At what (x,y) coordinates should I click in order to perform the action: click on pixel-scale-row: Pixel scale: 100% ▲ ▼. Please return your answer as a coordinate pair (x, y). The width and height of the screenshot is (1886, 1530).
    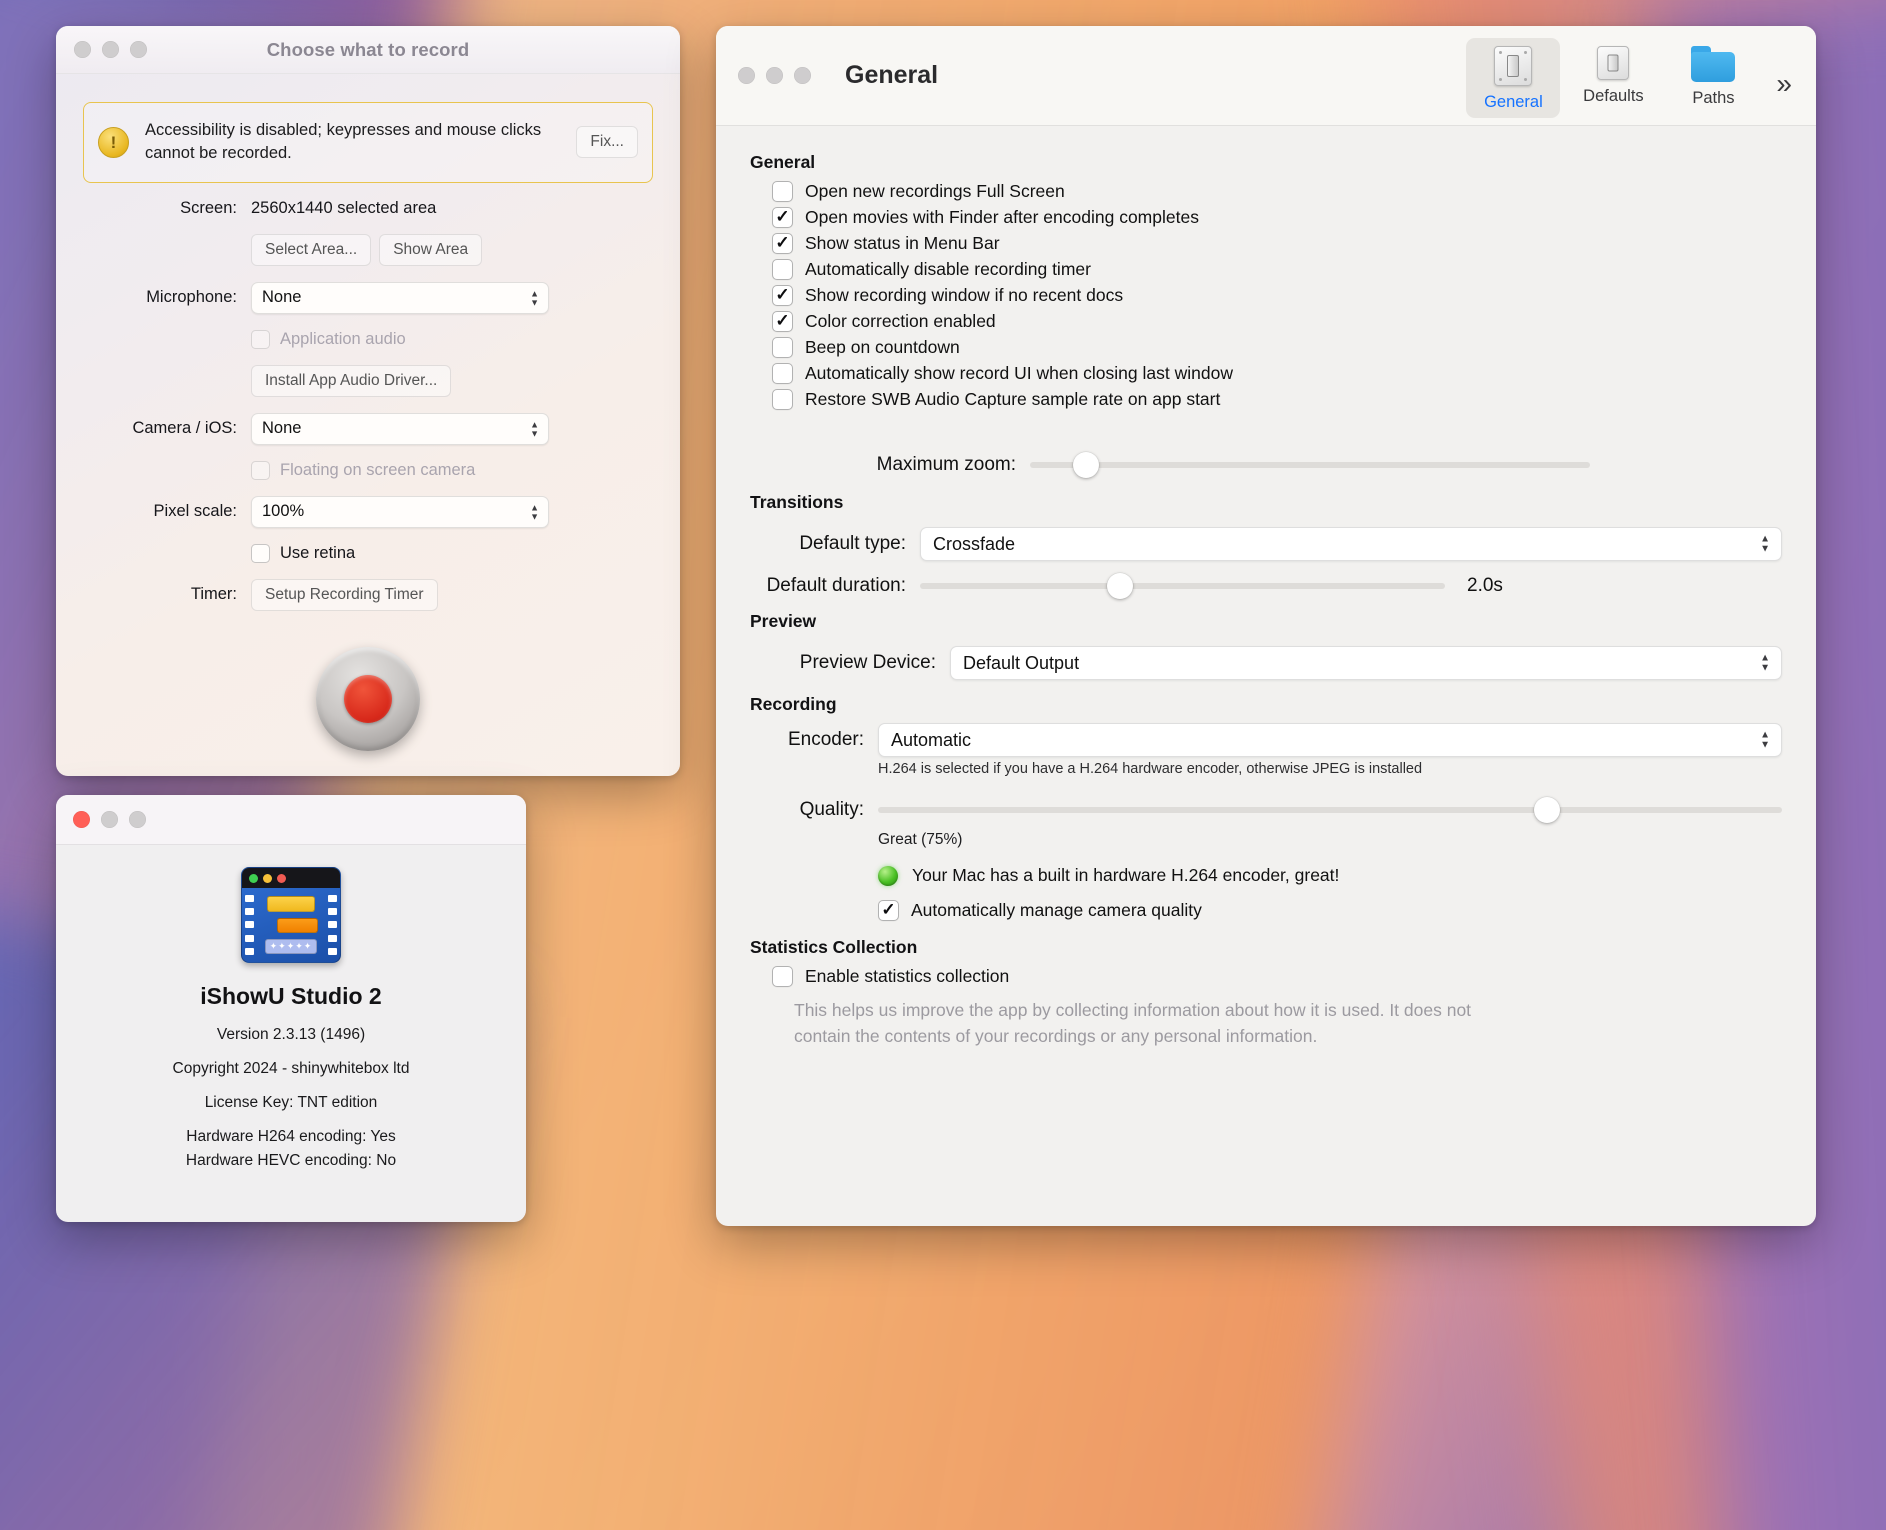
    Looking at the image, I should click on (368, 511).